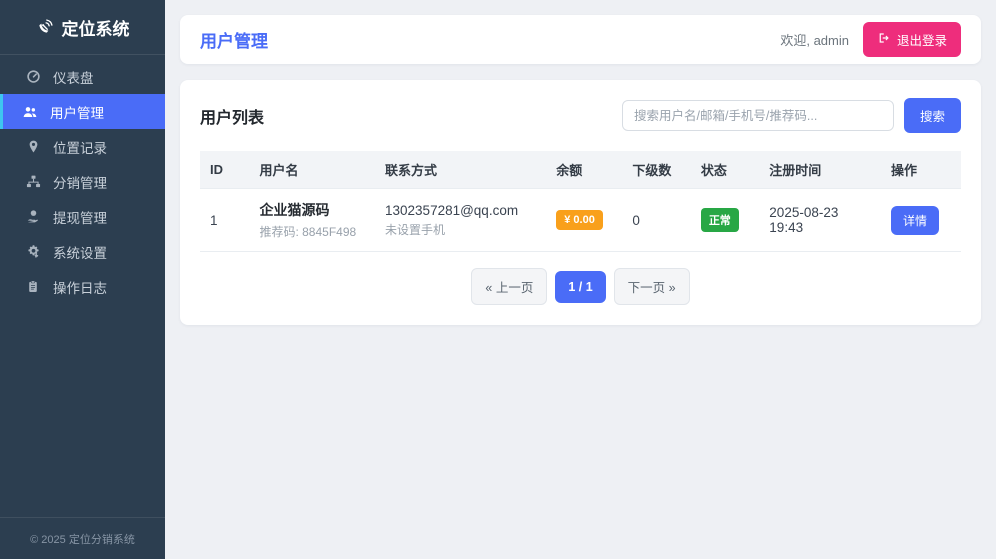 The height and width of the screenshot is (559, 996). What do you see at coordinates (411, 170) in the screenshot?
I see `col-contact: 联系方式` at bounding box center [411, 170].